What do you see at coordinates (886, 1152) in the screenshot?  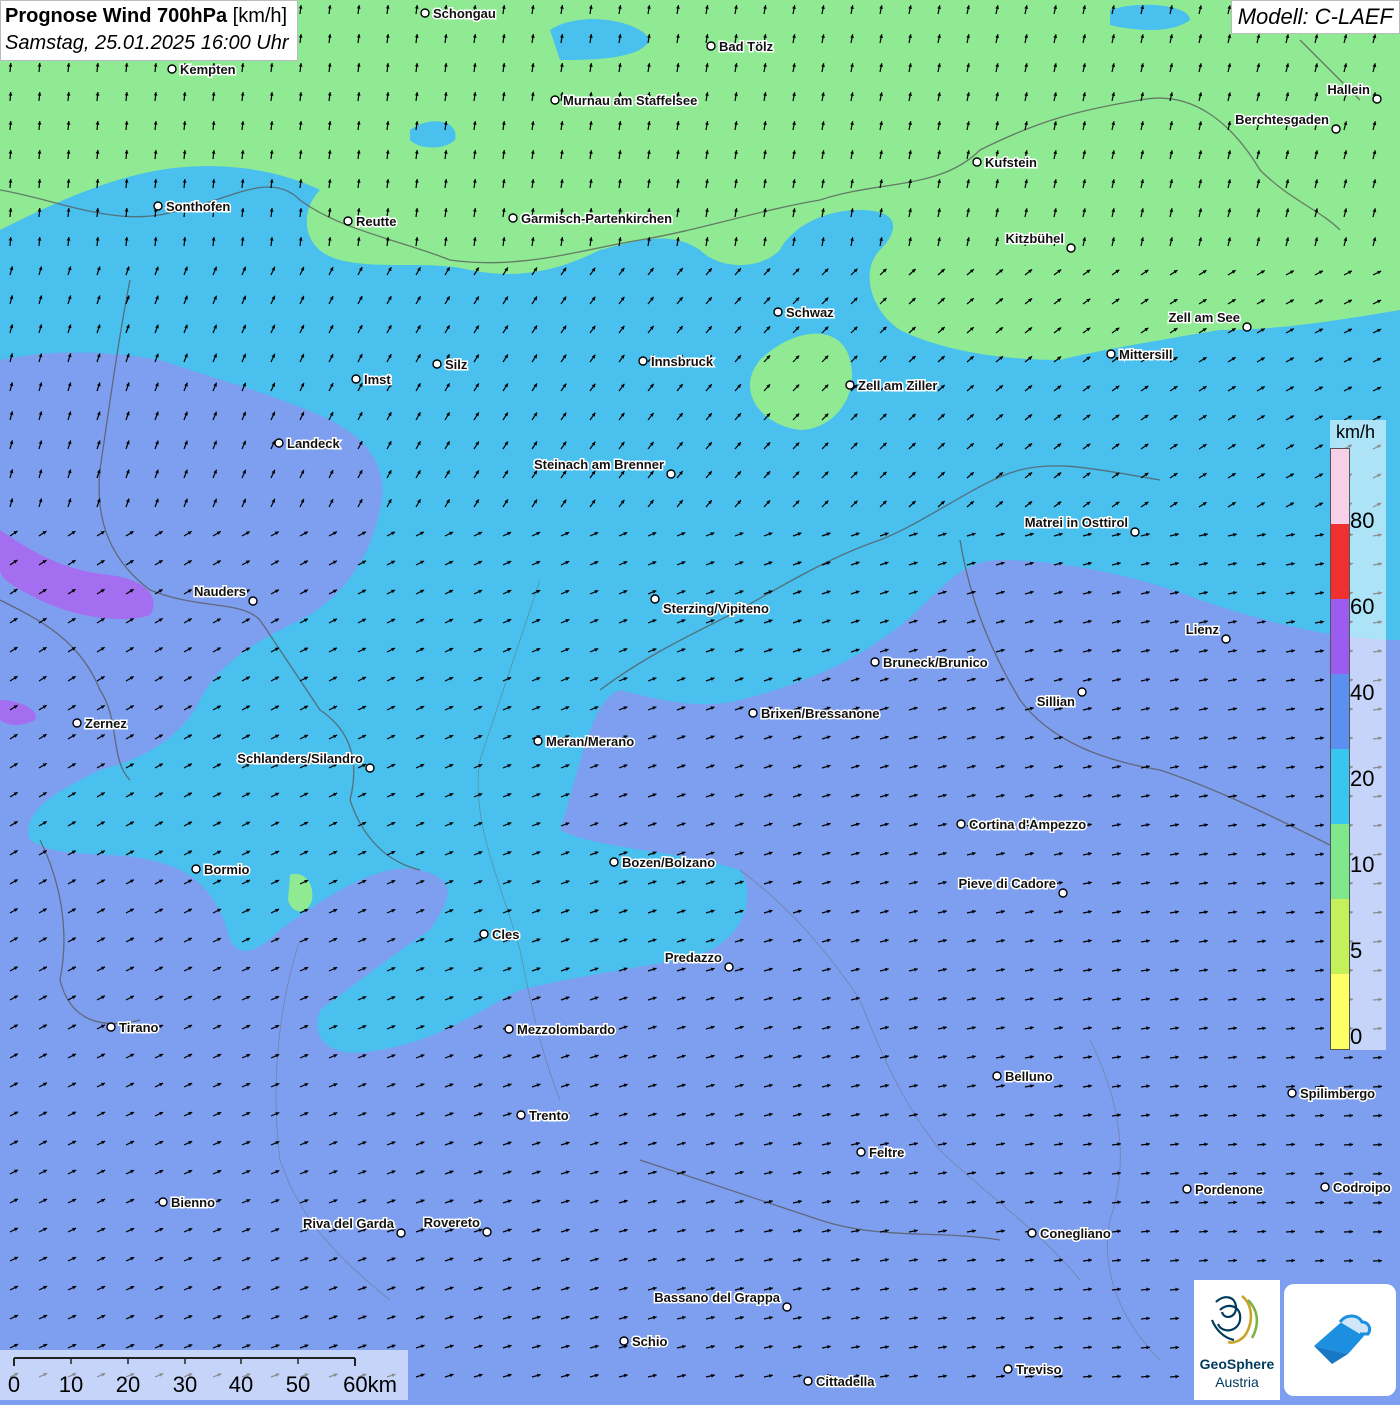 I see `city-label: Feltre` at bounding box center [886, 1152].